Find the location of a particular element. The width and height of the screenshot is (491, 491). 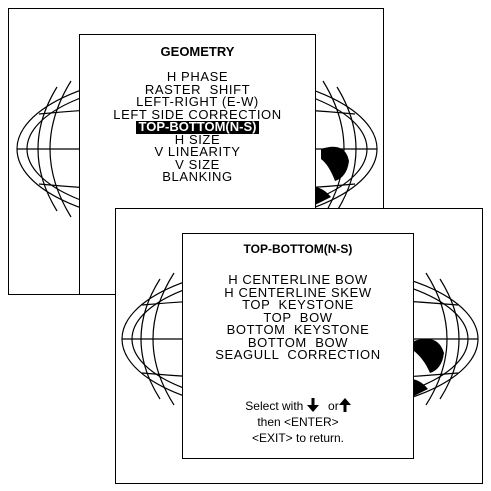

help-enter-line: then <ENTER> is located at coordinates (298, 421).